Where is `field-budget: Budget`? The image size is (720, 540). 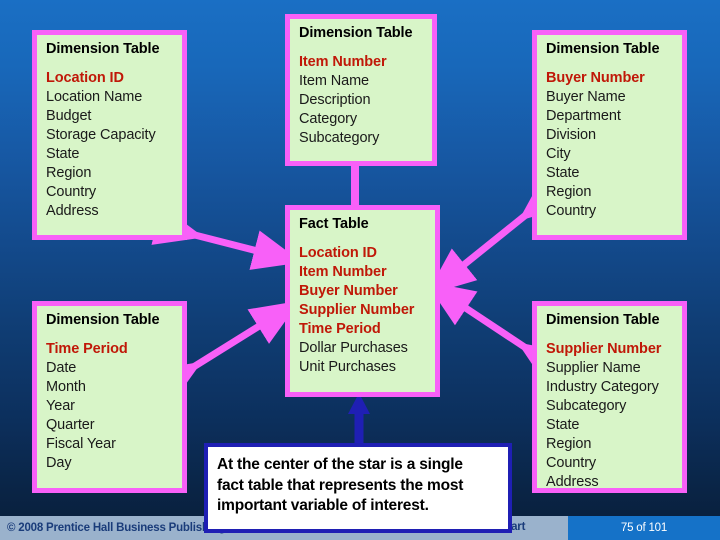
field-budget: Budget is located at coordinates (69, 116).